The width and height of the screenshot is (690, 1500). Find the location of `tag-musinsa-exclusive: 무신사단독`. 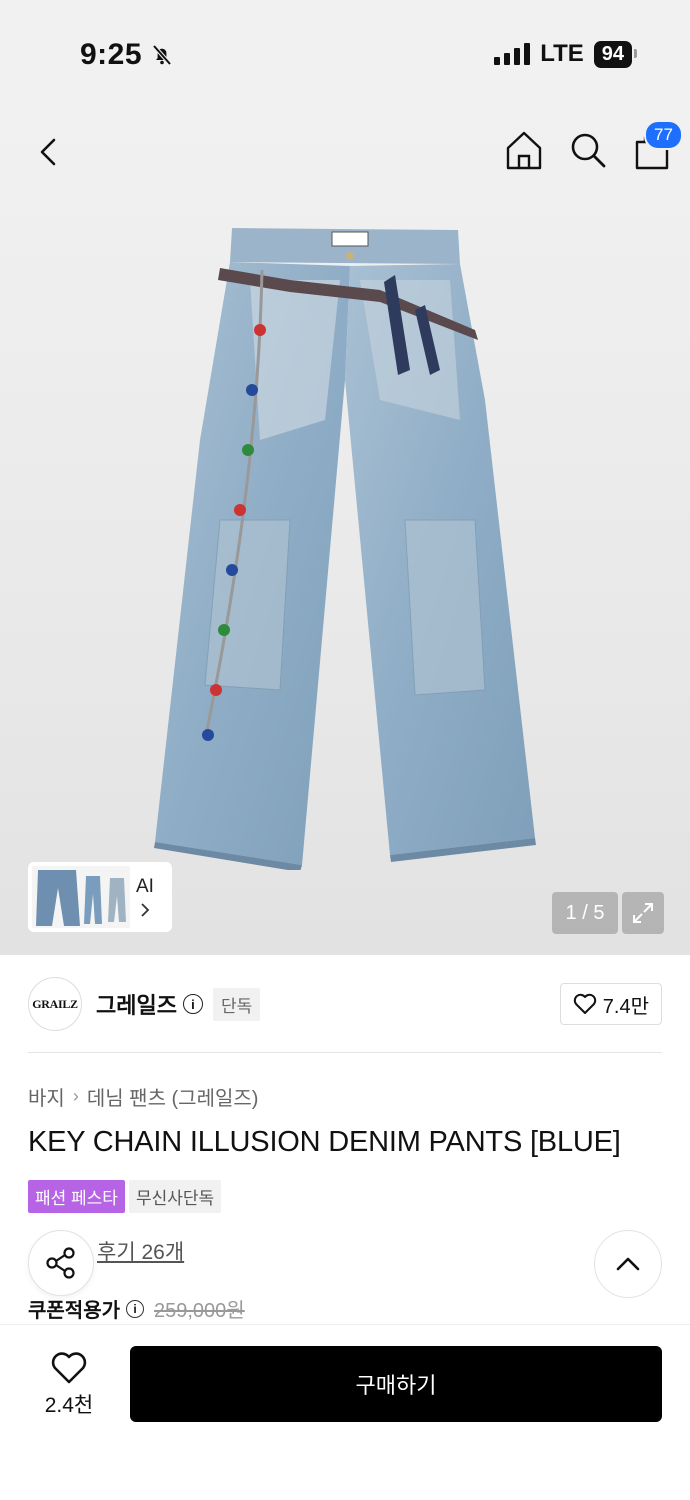

tag-musinsa-exclusive: 무신사단독 is located at coordinates (175, 1196).